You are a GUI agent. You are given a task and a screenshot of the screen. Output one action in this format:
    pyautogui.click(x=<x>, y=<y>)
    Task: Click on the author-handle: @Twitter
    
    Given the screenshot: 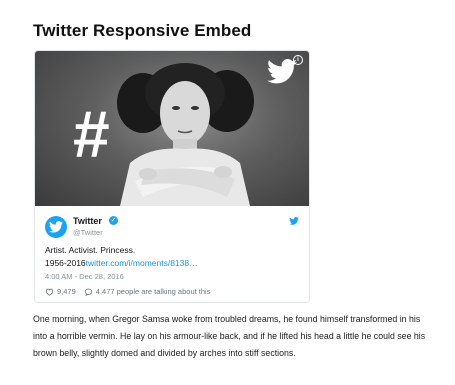 What is the action you would take?
    pyautogui.click(x=88, y=232)
    